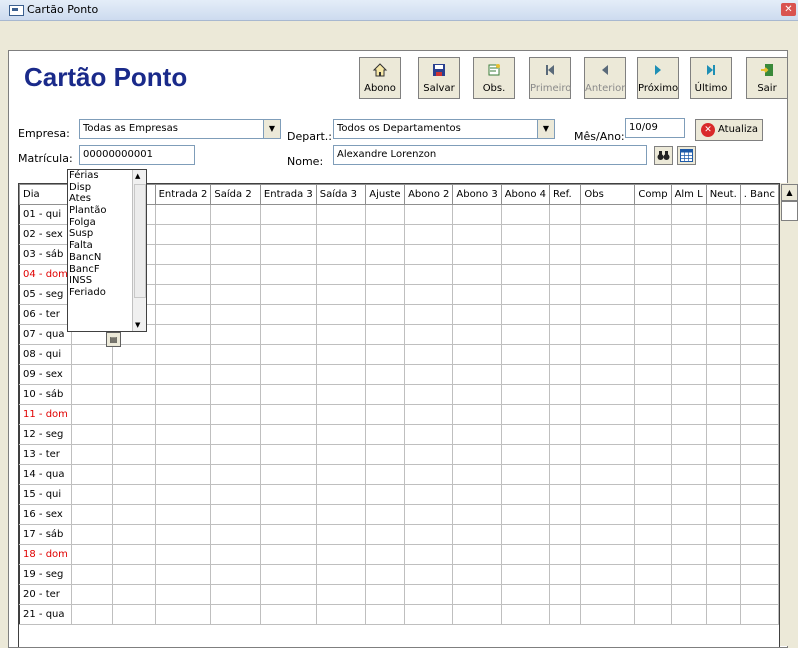 The height and width of the screenshot is (648, 798). I want to click on scroll-up-icon: ▲, so click(789, 192).